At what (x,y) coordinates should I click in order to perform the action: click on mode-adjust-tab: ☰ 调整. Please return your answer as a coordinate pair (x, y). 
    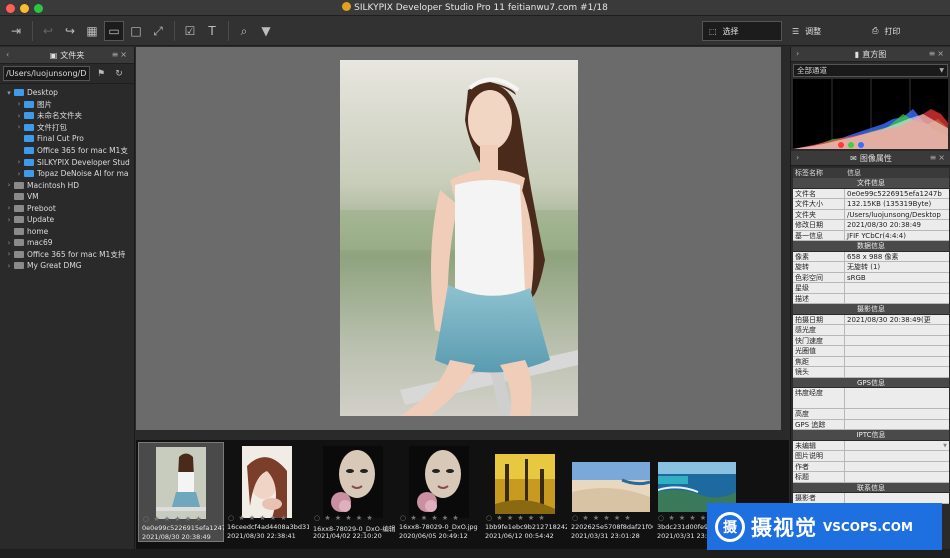
    Looking at the image, I should click on (821, 31).